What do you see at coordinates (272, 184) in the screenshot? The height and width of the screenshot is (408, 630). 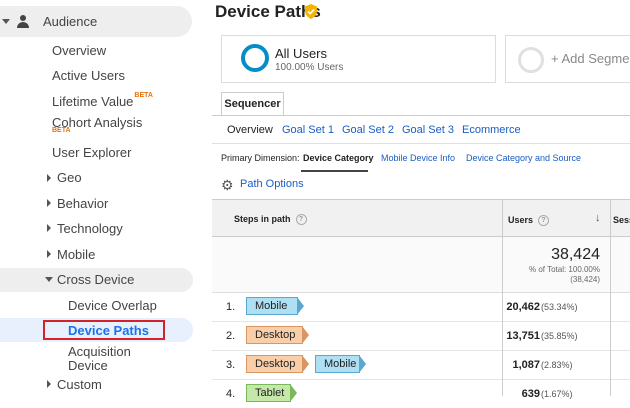 I see `path-options-label: Path Options` at bounding box center [272, 184].